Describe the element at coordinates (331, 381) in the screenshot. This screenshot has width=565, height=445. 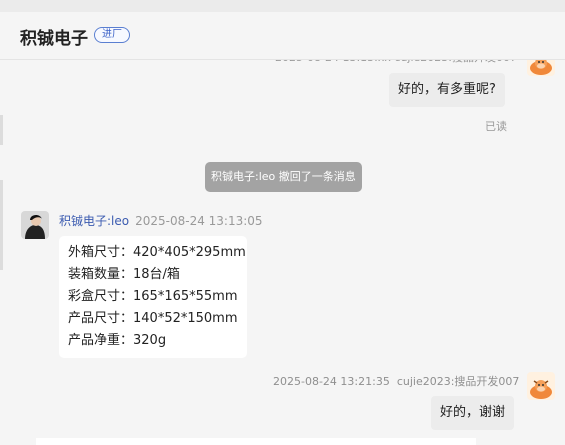
I see `message-time: 2025-08-24 13:21:35` at that location.